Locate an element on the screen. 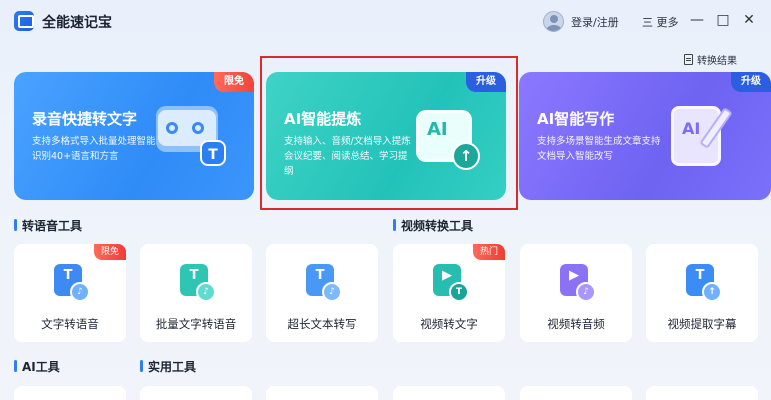 The image size is (771, 400). more-menu-button: 三 更多 is located at coordinates (660, 22).